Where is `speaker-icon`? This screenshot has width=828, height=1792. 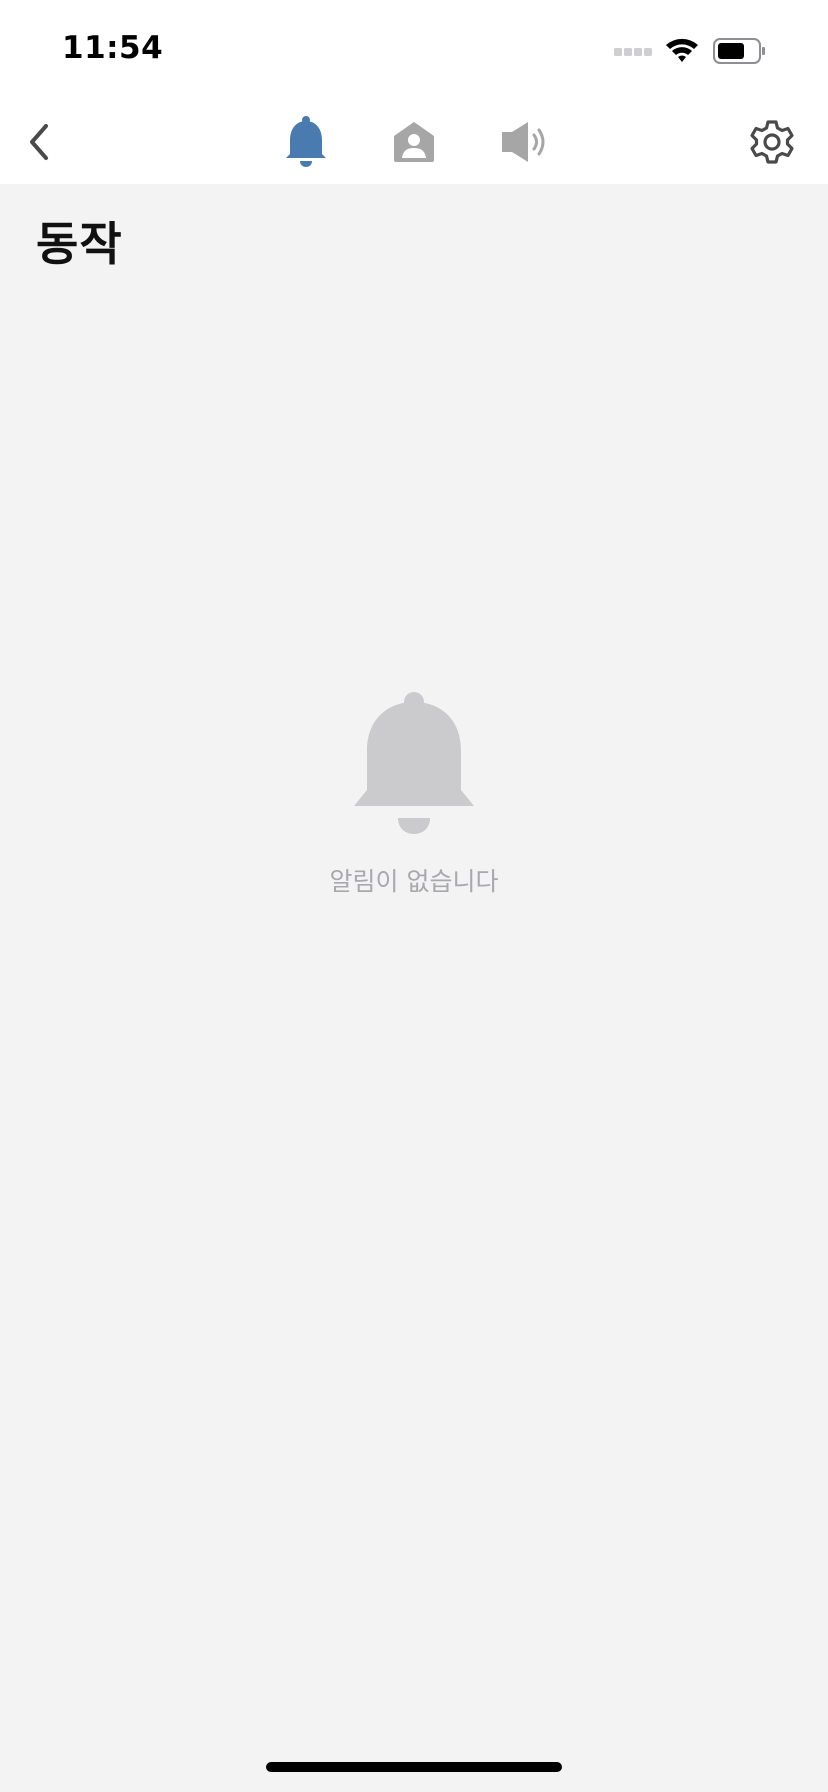
speaker-icon is located at coordinates (523, 142).